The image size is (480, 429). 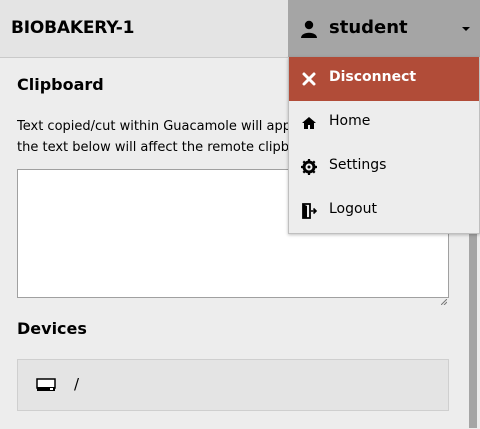 What do you see at coordinates (384, 123) in the screenshot?
I see `menu-item-home: Home` at bounding box center [384, 123].